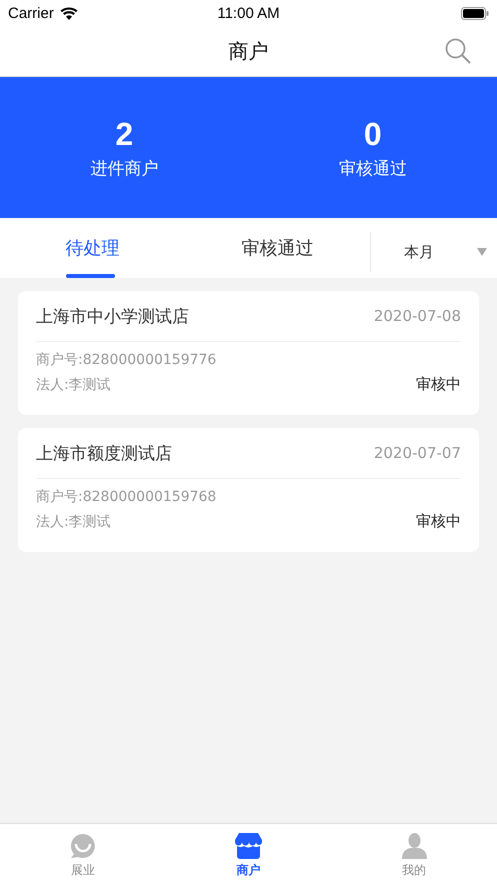 The height and width of the screenshot is (883, 497). I want to click on shop-icon, so click(248, 846).